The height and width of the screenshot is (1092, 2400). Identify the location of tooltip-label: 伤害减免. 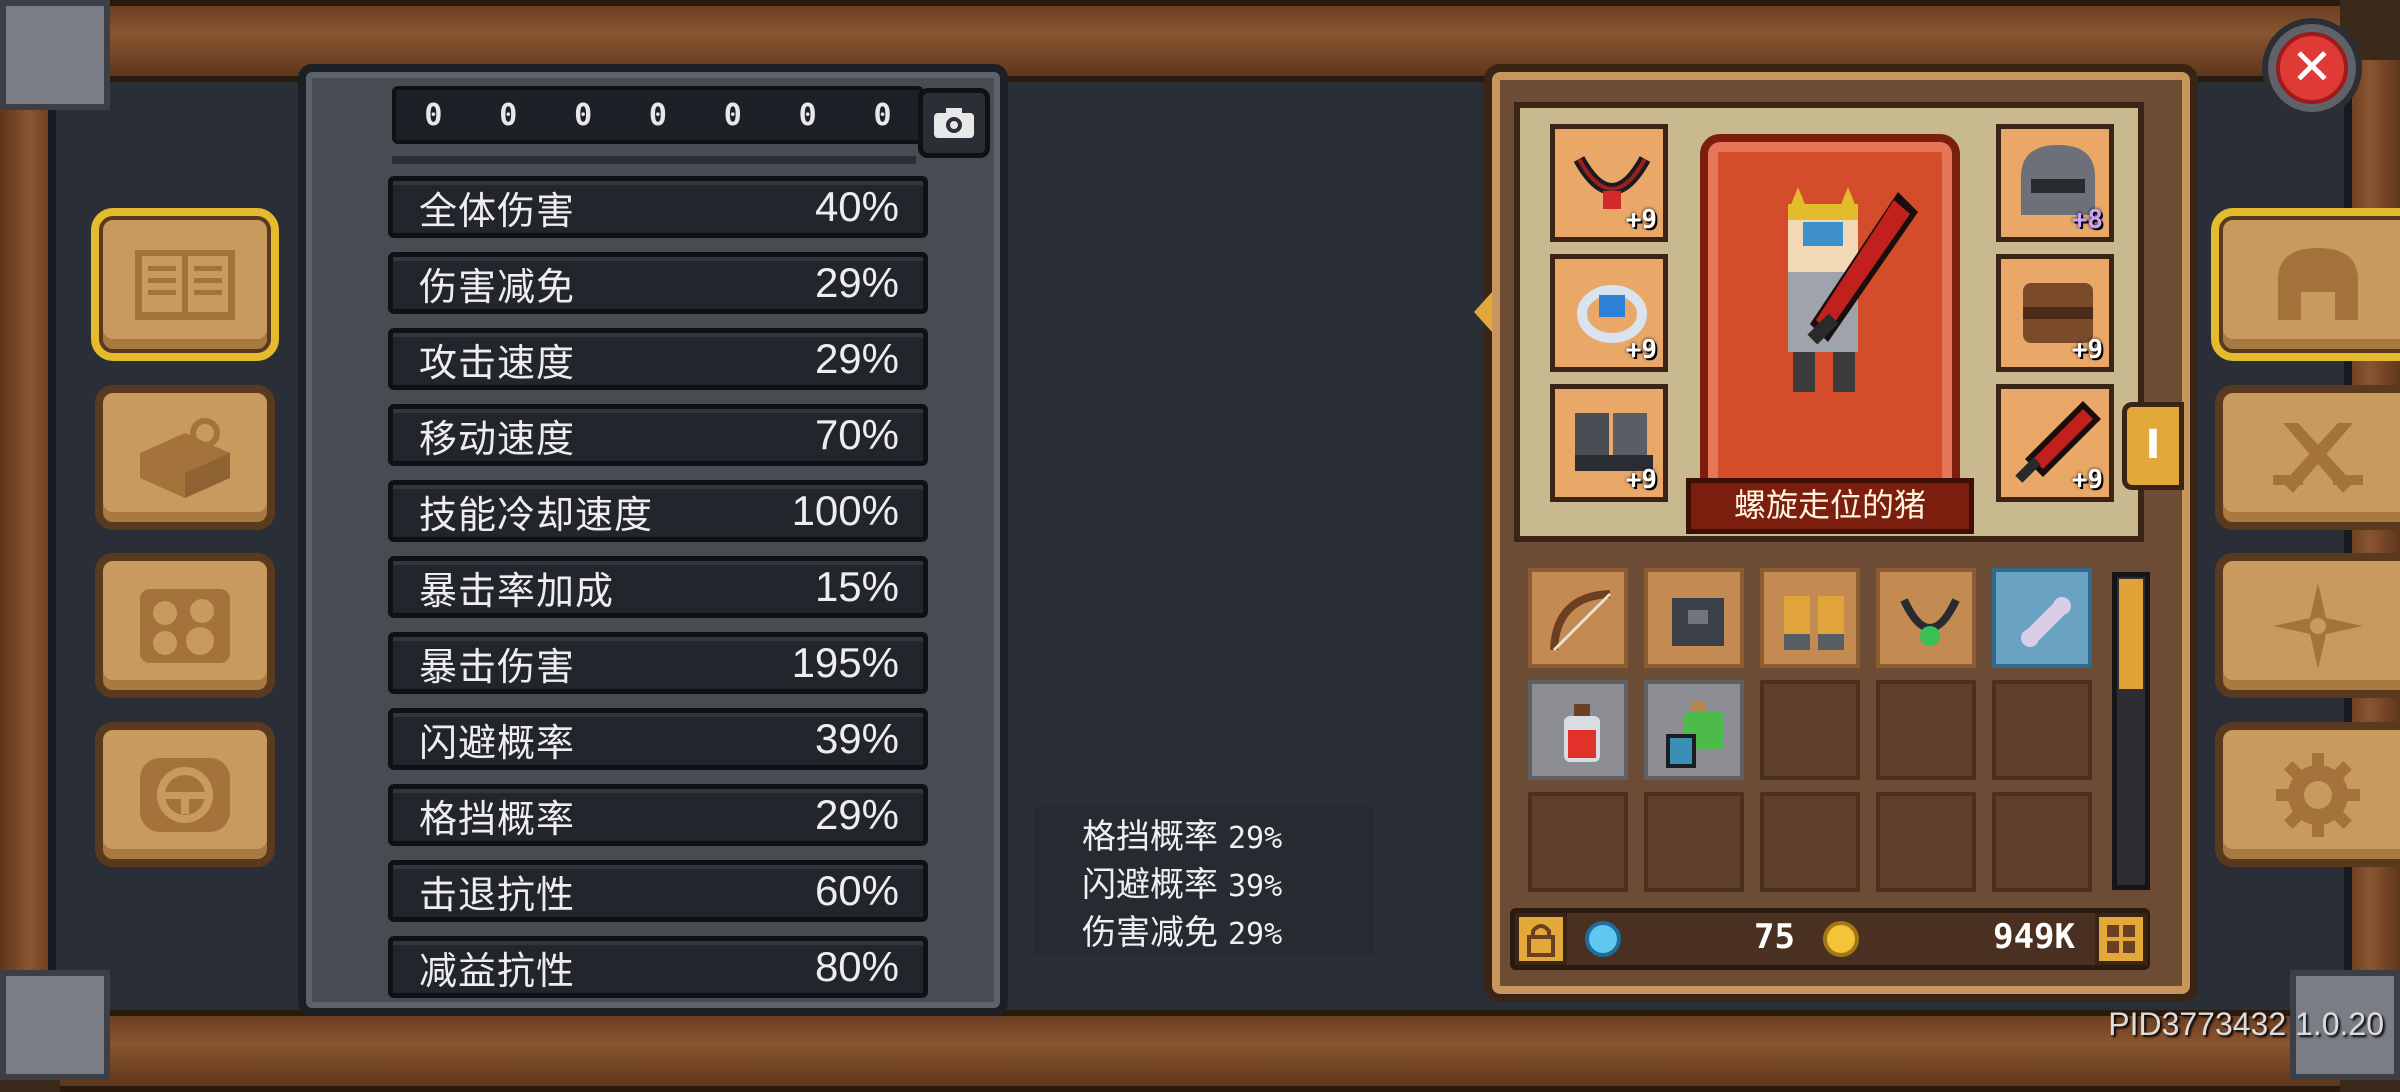
(1150, 933).